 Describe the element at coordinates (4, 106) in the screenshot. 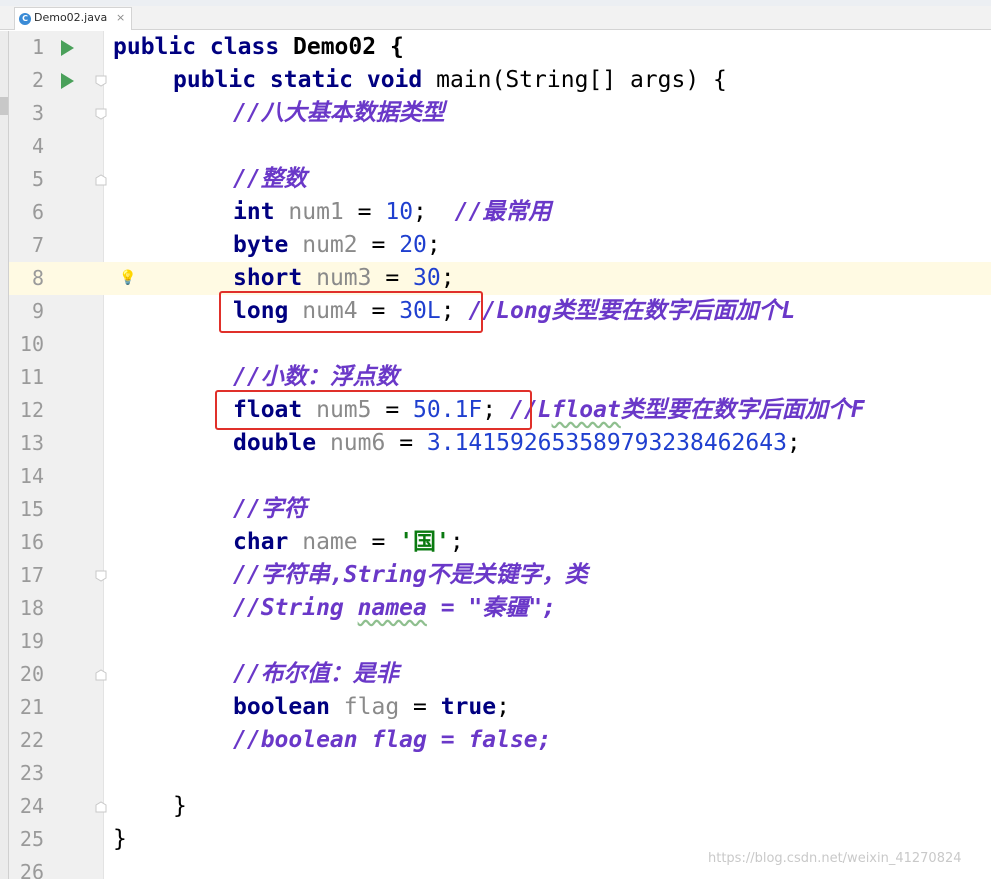

I see `tool-window-marker` at that location.